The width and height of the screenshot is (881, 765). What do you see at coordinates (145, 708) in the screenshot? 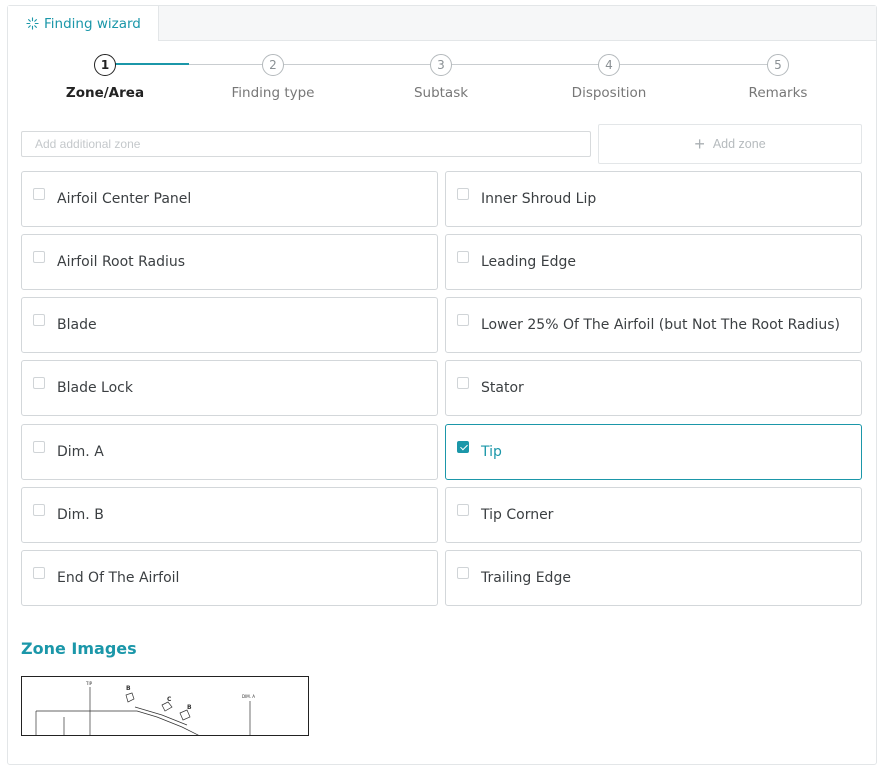
I see `blade-drawing: TIP B C B DIM. A` at bounding box center [145, 708].